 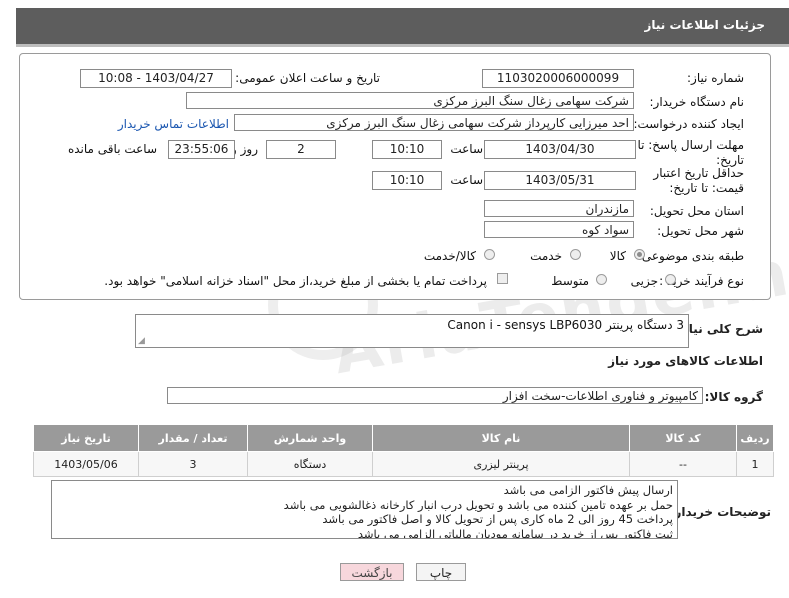 What do you see at coordinates (570, 281) in the screenshot?
I see `process-option-medium: متوسط` at bounding box center [570, 281].